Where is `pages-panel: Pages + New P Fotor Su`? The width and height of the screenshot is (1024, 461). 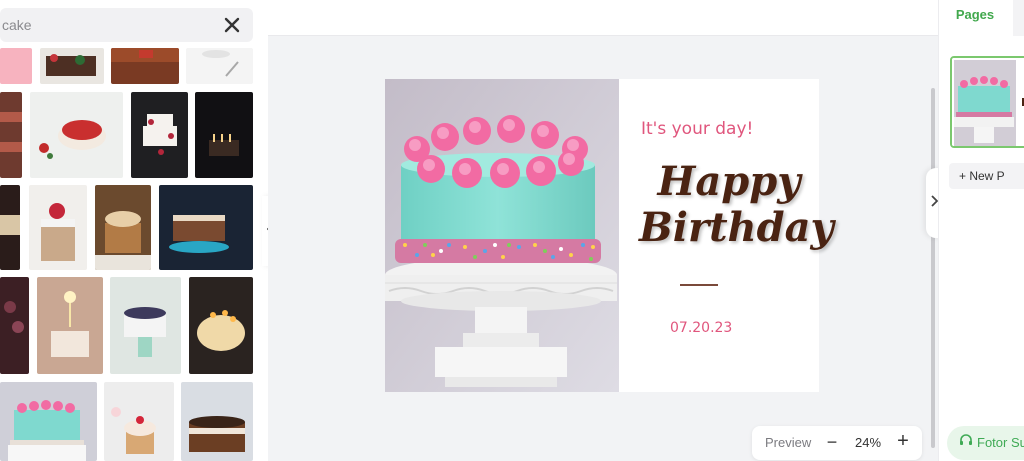 pages-panel: Pages + New P Fotor Su is located at coordinates (981, 230).